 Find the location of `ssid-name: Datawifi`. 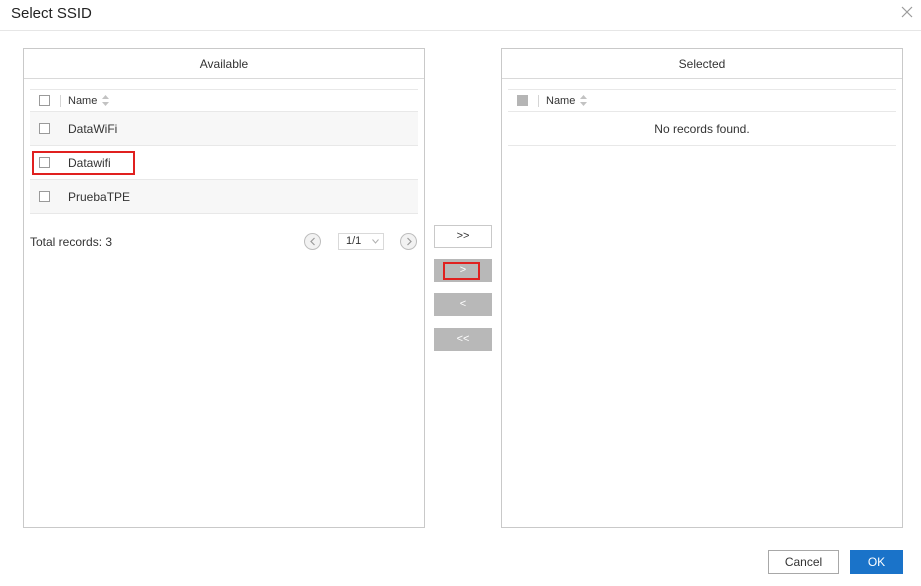

ssid-name: Datawifi is located at coordinates (89, 163).